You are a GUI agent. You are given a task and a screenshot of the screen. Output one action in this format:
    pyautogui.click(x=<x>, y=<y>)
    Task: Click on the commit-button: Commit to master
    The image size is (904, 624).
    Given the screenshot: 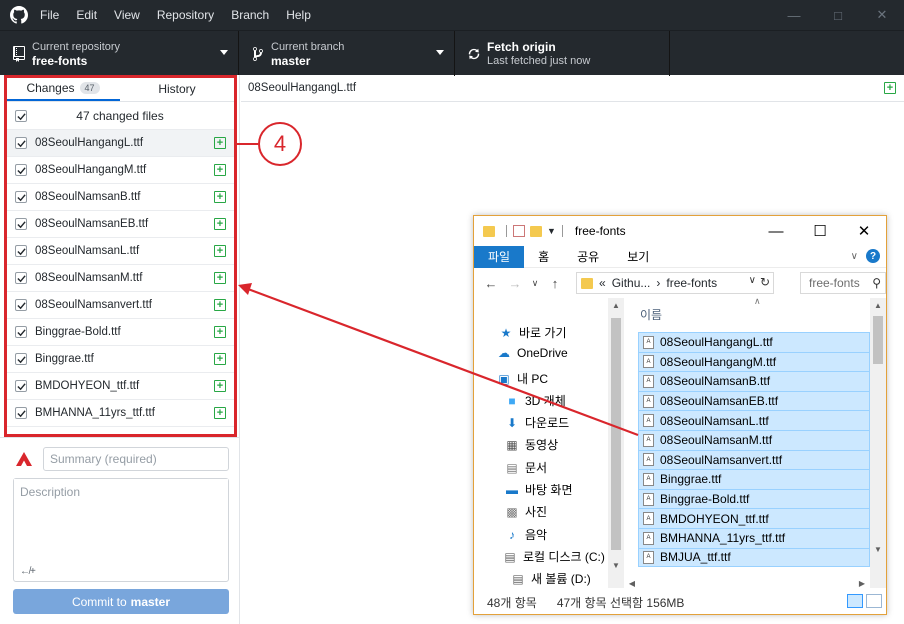 What is the action you would take?
    pyautogui.click(x=121, y=601)
    